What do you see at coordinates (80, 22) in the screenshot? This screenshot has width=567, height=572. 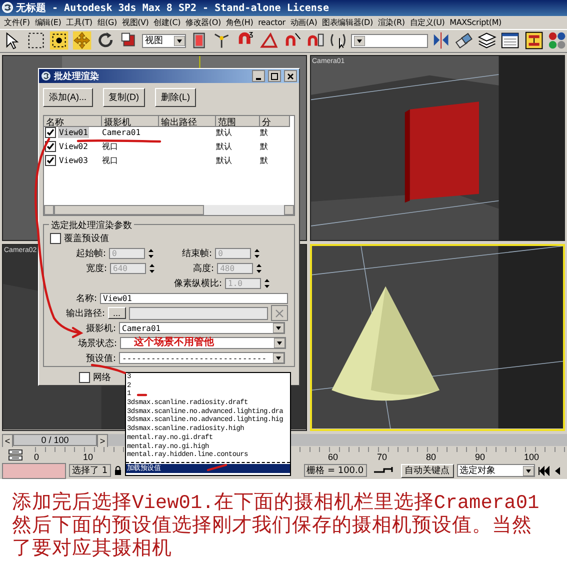 I see `menu-item: 工具(T)` at bounding box center [80, 22].